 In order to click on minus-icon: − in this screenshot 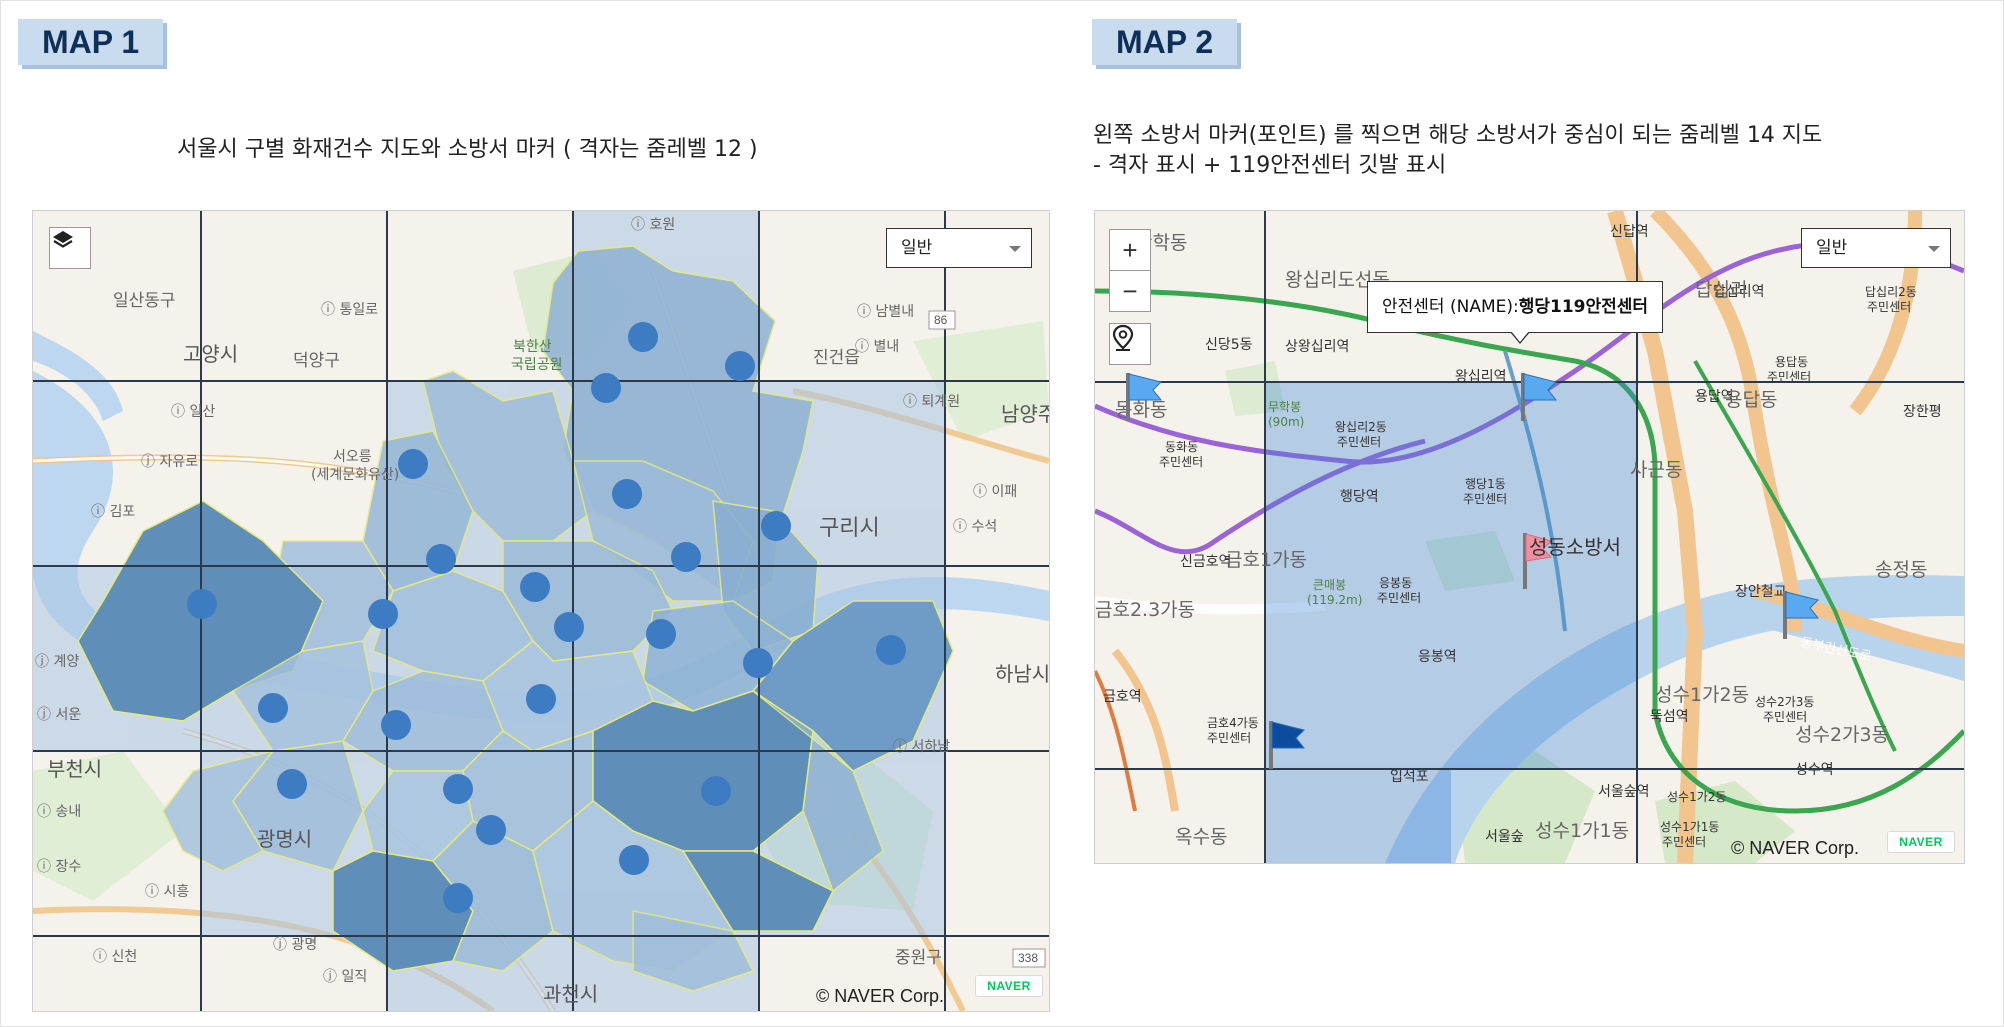, I will do `click(1130, 290)`.